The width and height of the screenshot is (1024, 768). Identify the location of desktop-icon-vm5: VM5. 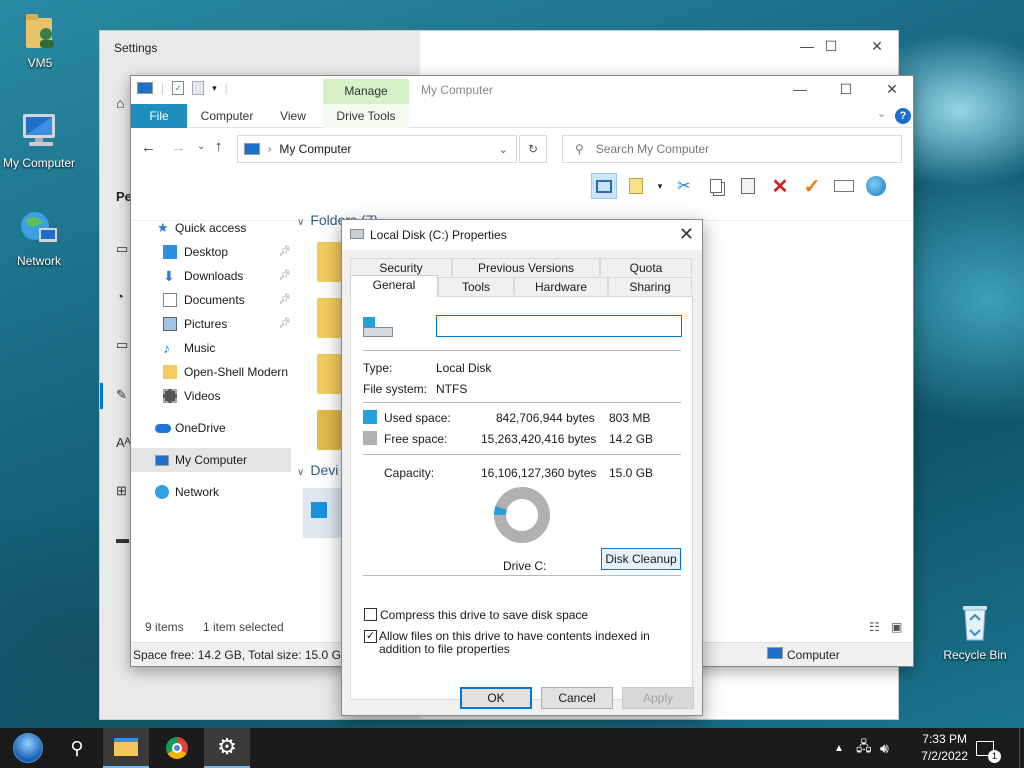
(40, 39).